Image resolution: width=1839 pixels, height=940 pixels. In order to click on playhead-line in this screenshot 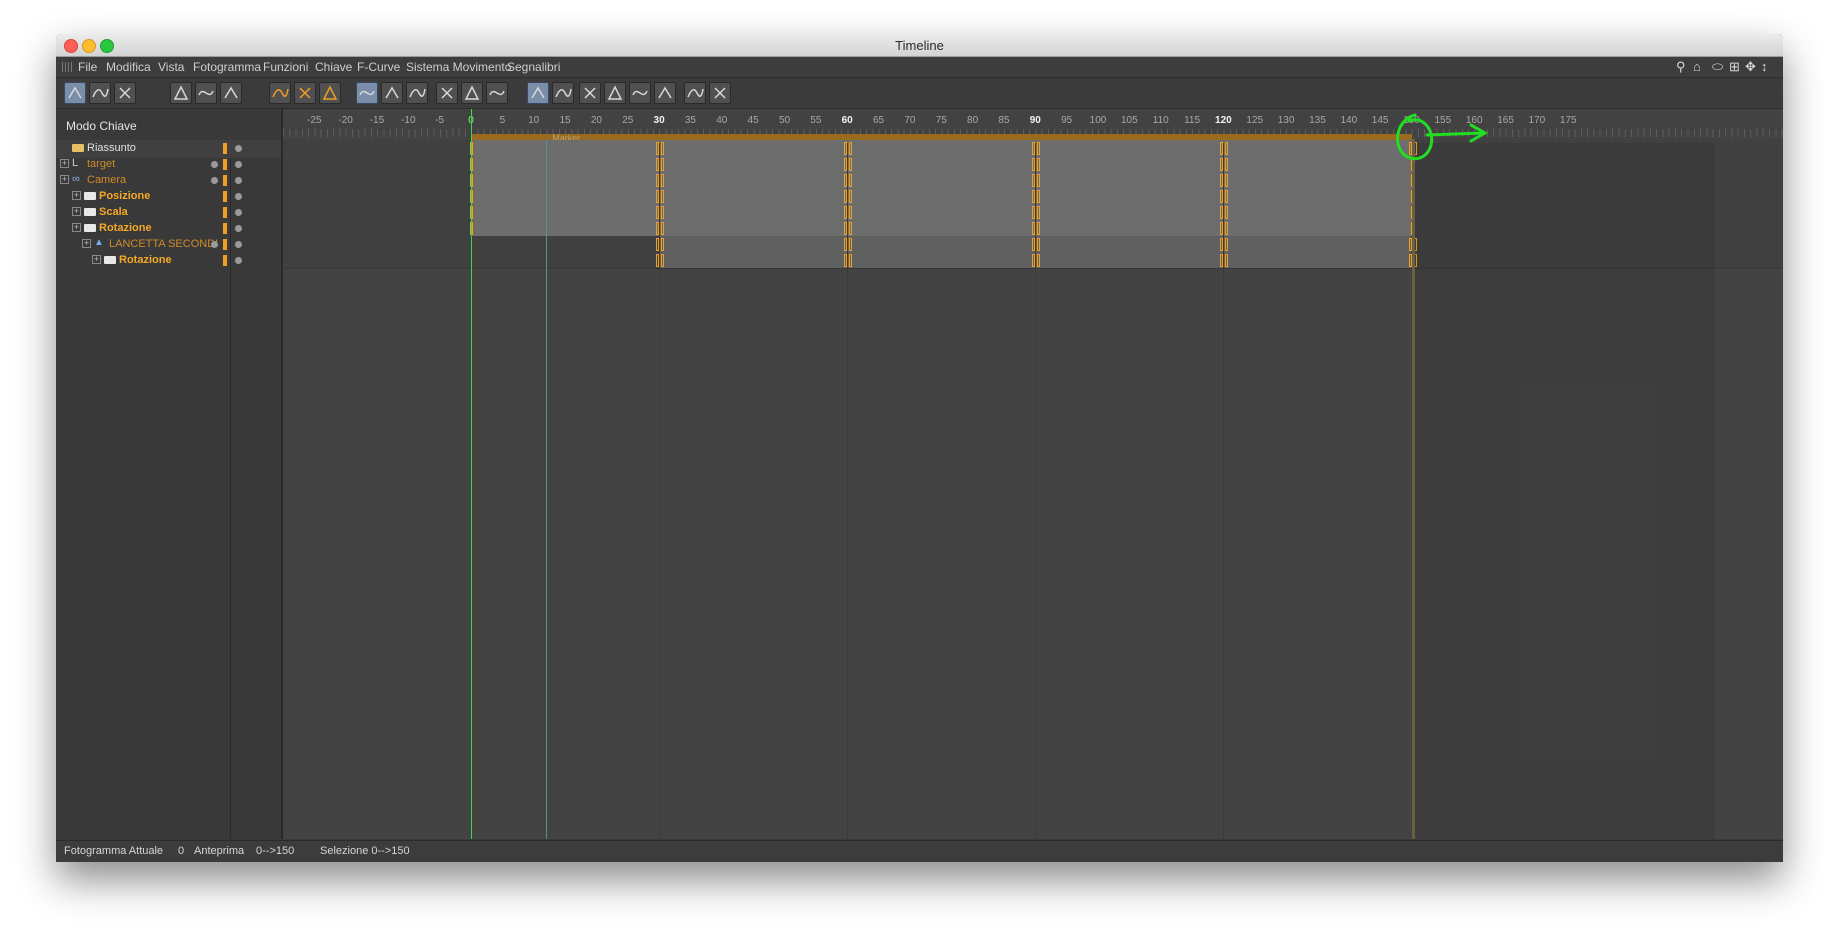, I will do `click(471, 474)`.